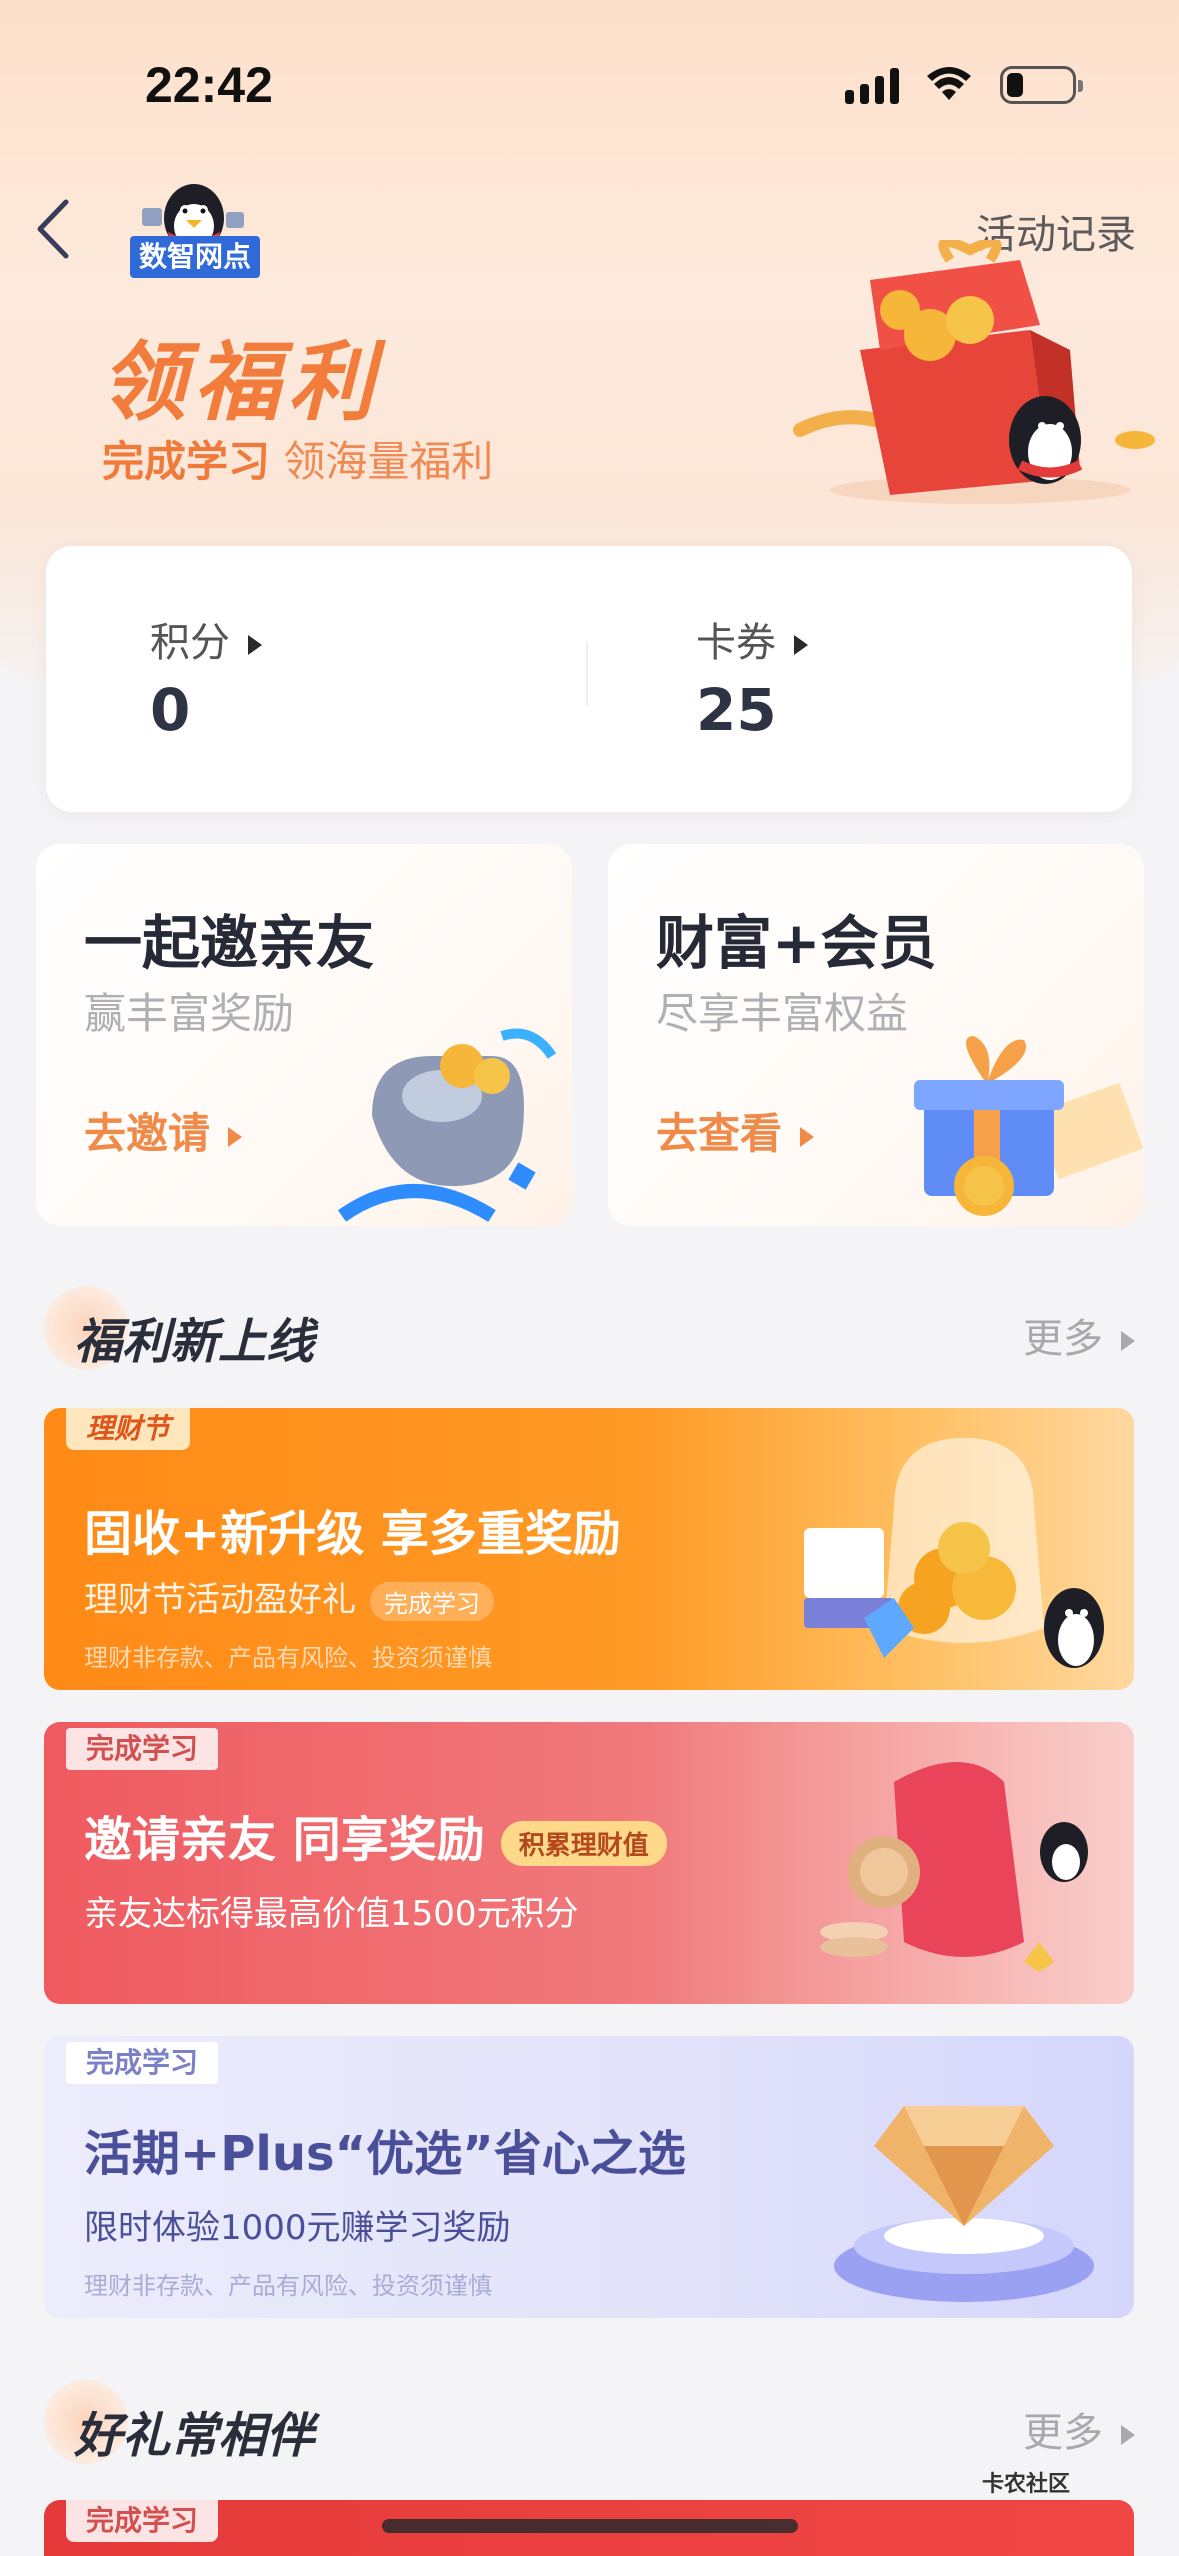  I want to click on section-title: 好礼常相伴, so click(194, 2436).